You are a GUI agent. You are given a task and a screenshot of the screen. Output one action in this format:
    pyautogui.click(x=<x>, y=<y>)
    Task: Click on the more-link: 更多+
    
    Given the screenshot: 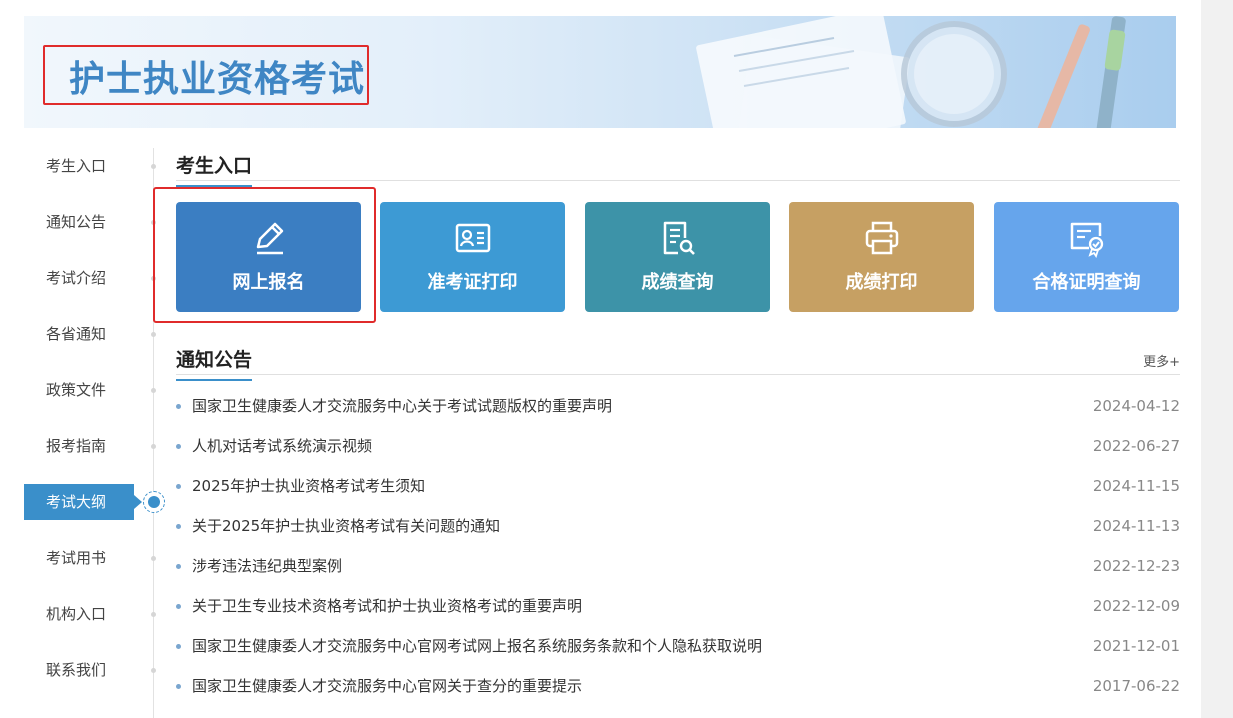 What is the action you would take?
    pyautogui.click(x=1161, y=360)
    